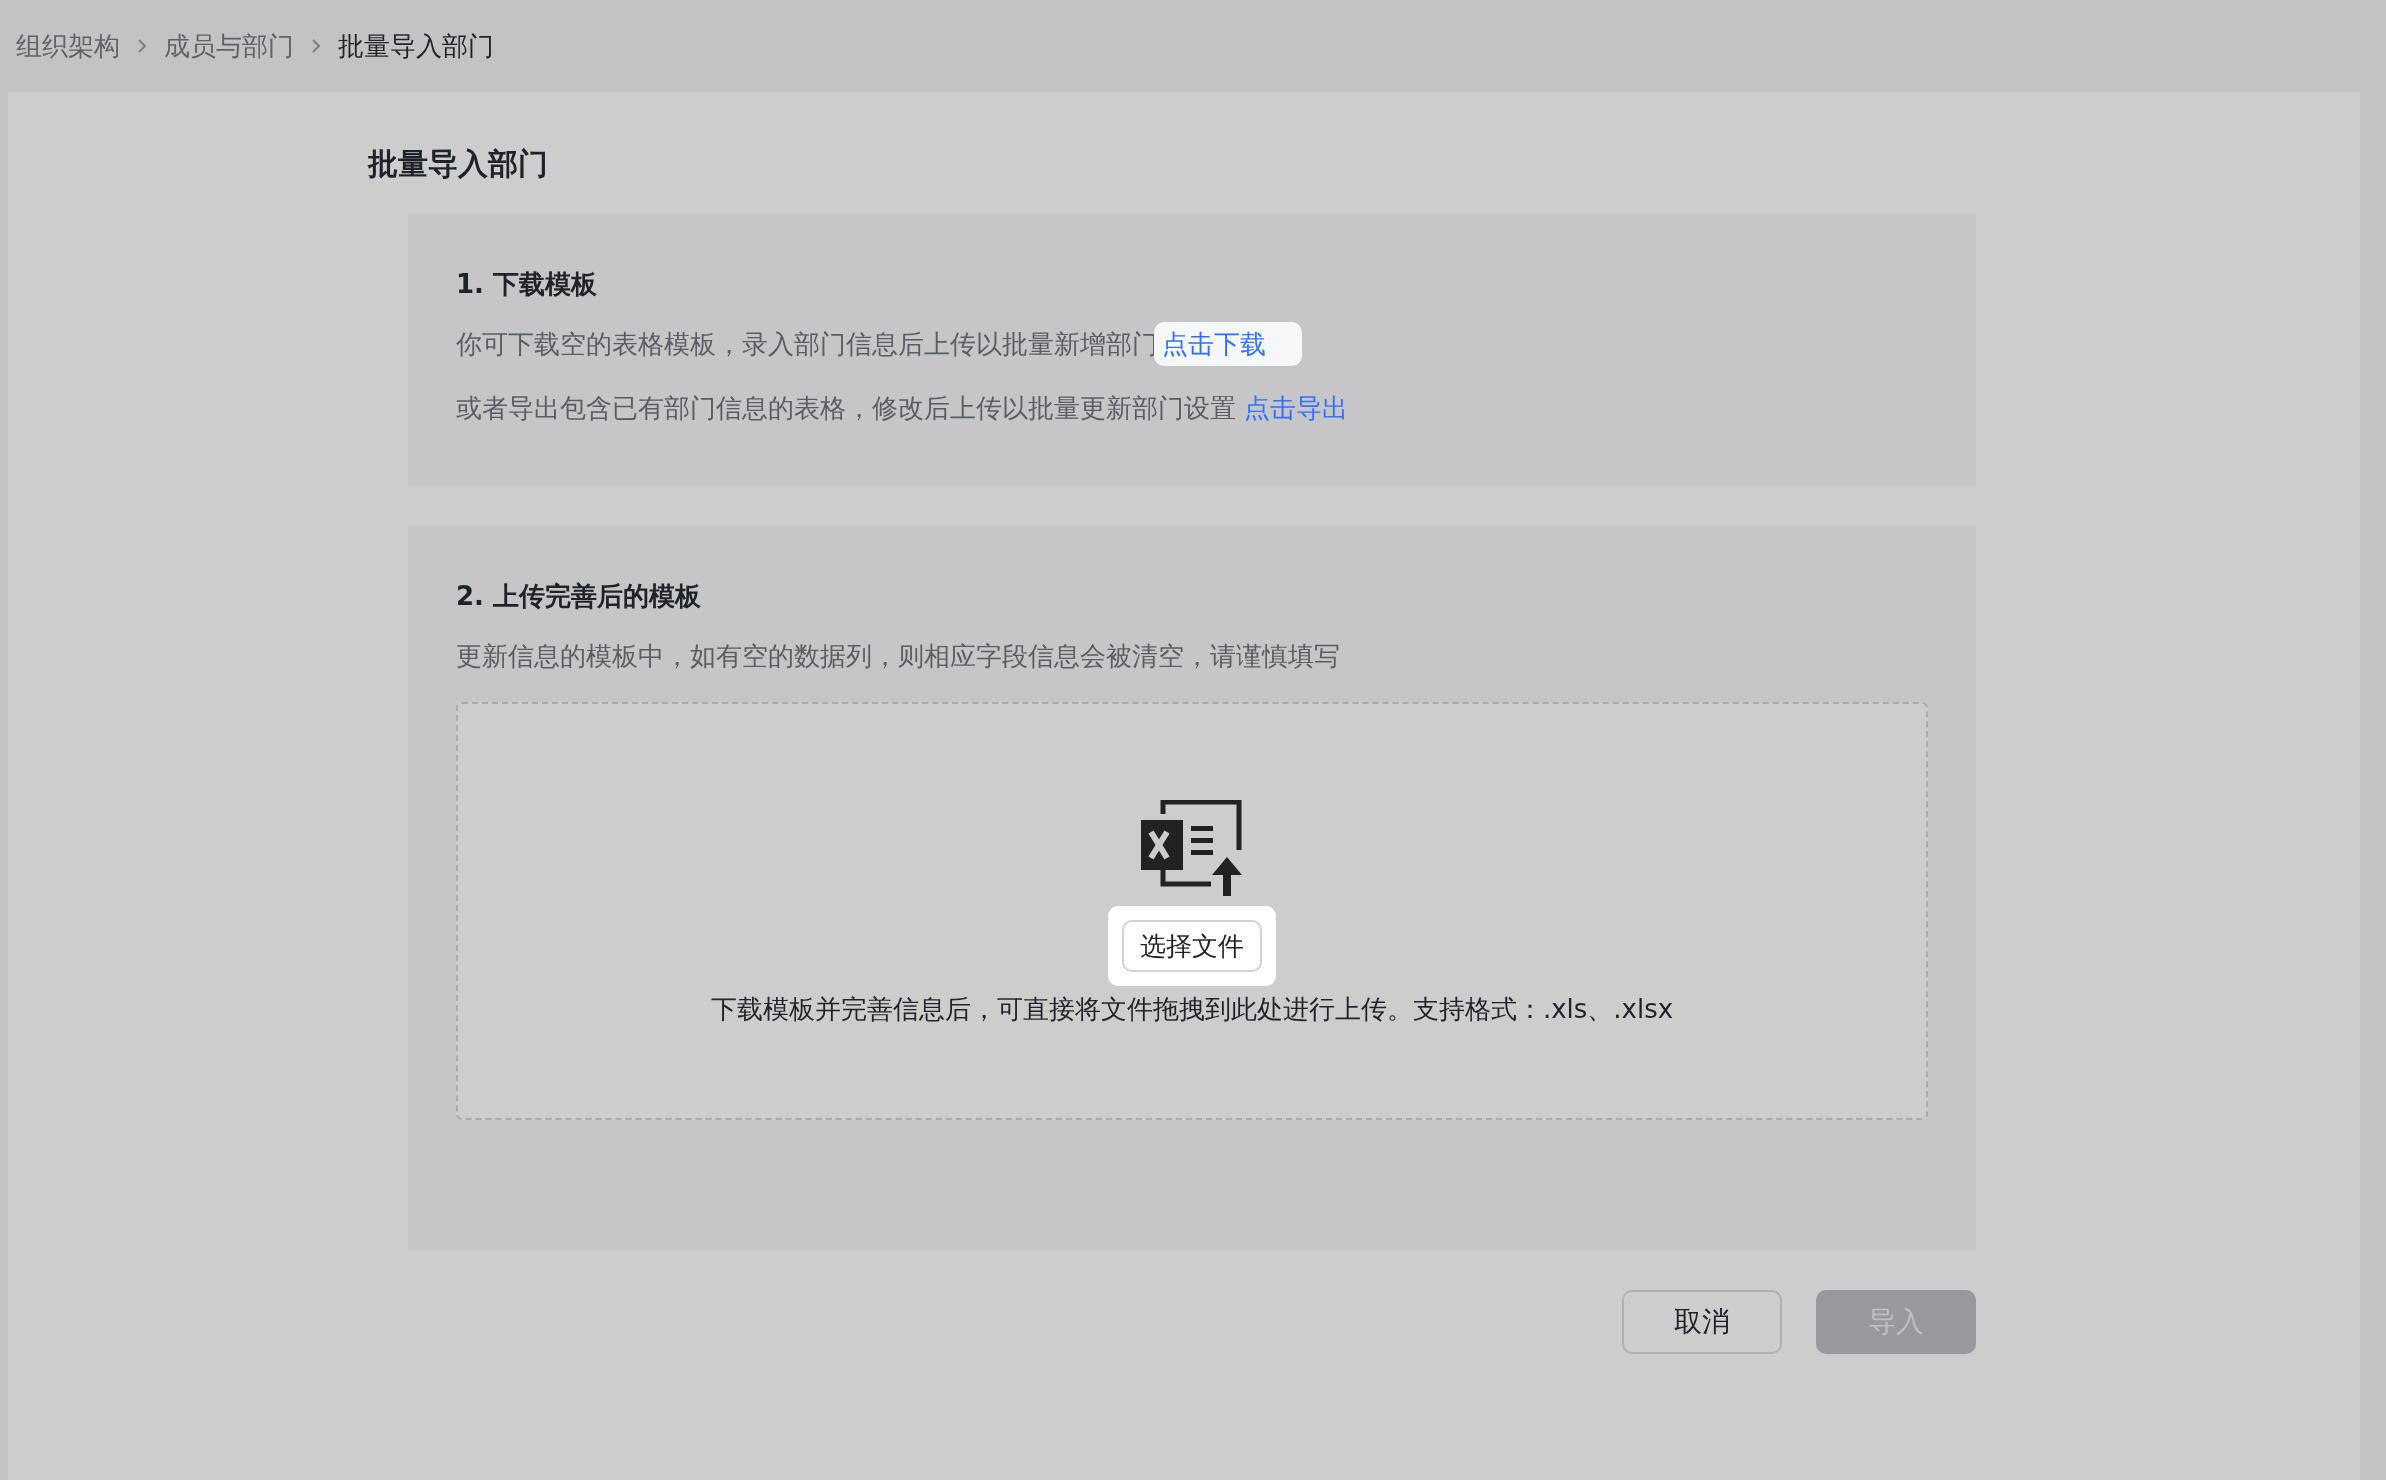 The image size is (2386, 1480). I want to click on link: 点击下载, so click(1228, 344).